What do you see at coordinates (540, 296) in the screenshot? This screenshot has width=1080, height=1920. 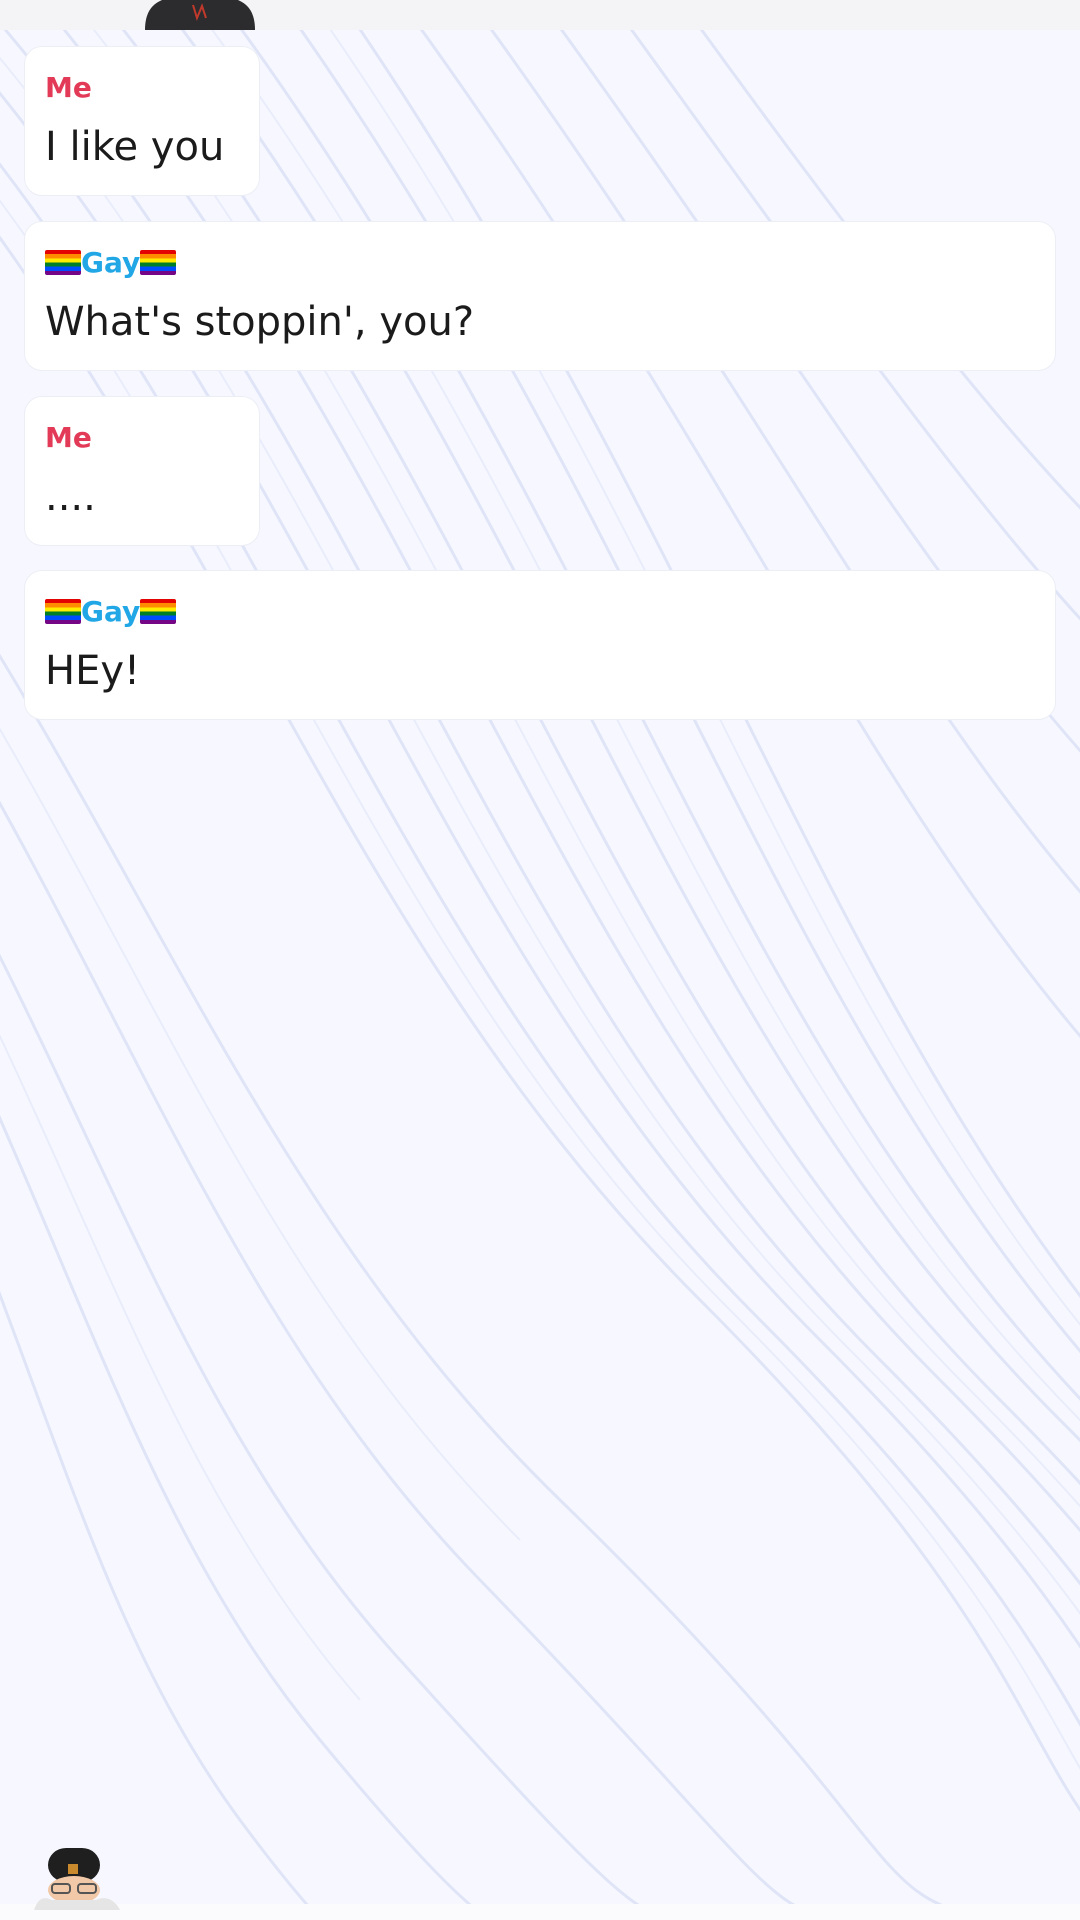 I see `message-bubble: Gay What's stoppin', you?` at bounding box center [540, 296].